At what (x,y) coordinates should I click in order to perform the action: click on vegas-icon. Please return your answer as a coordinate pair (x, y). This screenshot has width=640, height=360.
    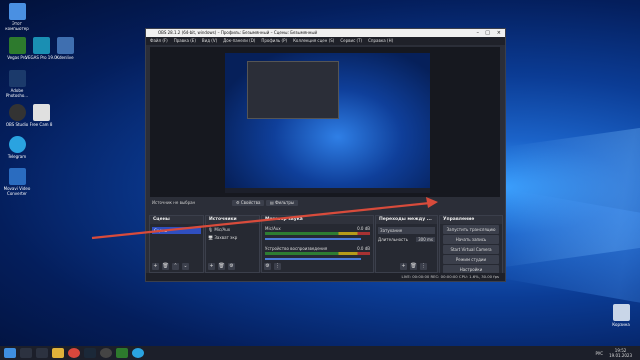
    Looking at the image, I should click on (122, 353).